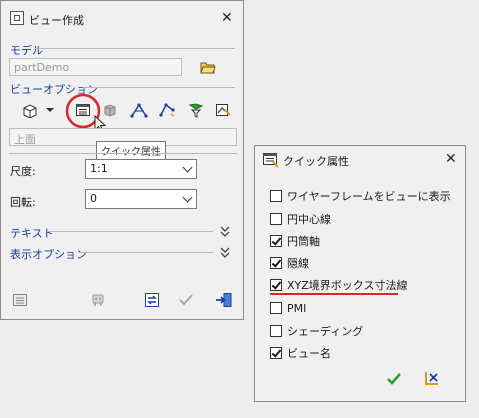  I want to click on display-options-divider, so click(146, 252).